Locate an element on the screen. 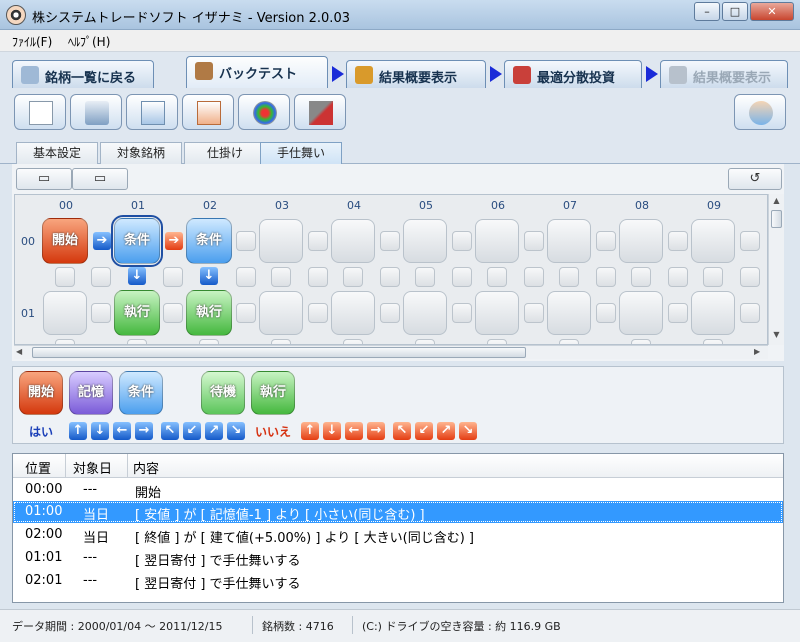  no-arrow-down-right-icon: ↘ is located at coordinates (468, 431).